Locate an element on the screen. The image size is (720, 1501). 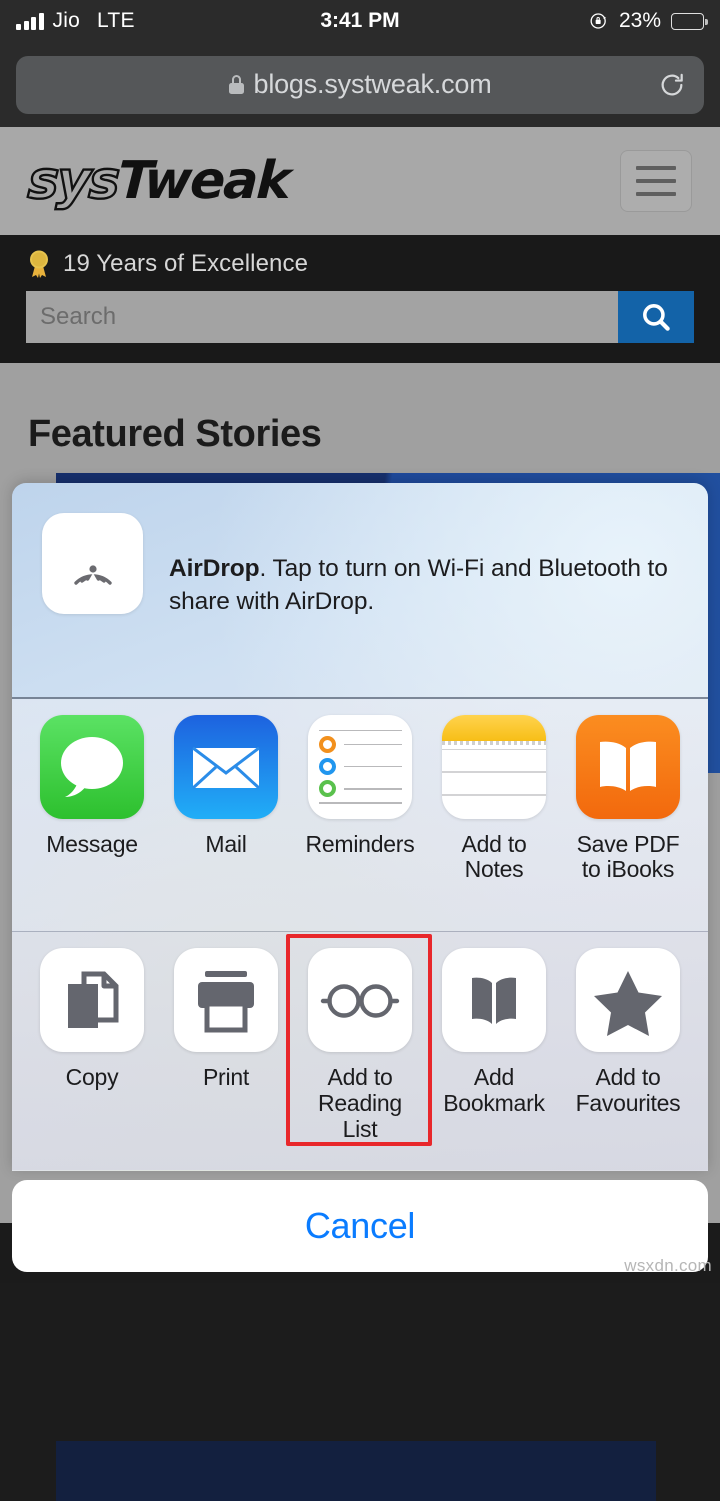
reminders-dot-blue is located at coordinates (327, 766).